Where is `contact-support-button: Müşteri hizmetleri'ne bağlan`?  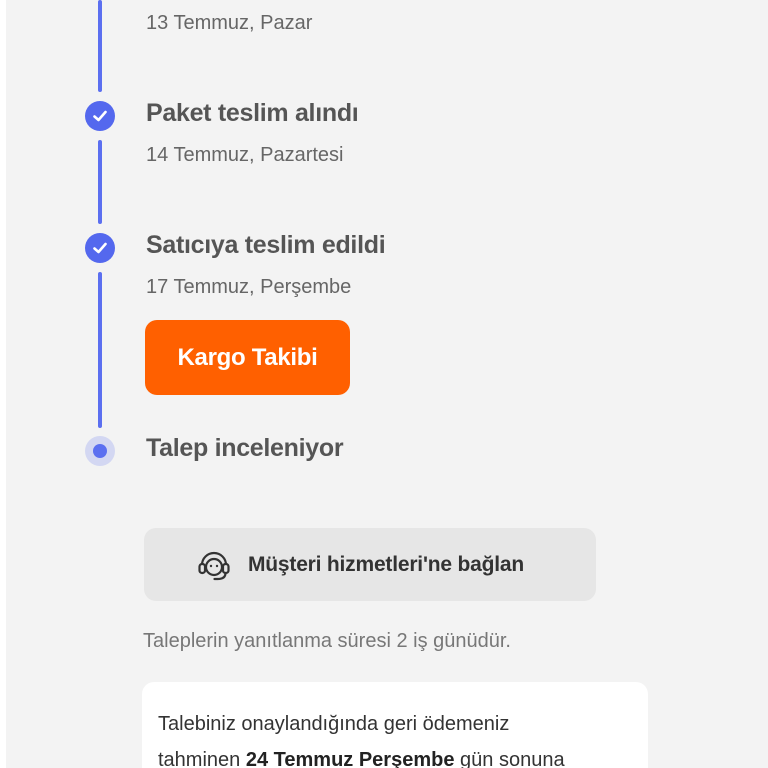
contact-support-button: Müşteri hizmetleri'ne bağlan is located at coordinates (370, 564).